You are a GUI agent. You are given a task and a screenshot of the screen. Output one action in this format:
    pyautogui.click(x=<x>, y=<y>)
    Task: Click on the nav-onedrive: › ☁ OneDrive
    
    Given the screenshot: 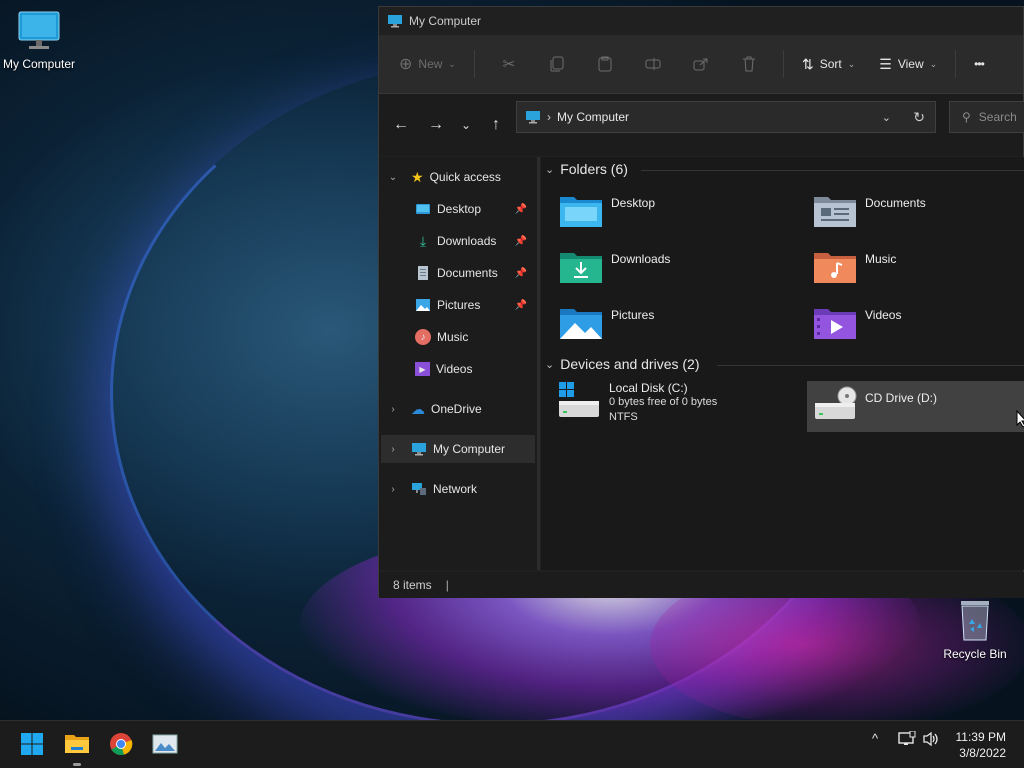 What is the action you would take?
    pyautogui.click(x=434, y=409)
    